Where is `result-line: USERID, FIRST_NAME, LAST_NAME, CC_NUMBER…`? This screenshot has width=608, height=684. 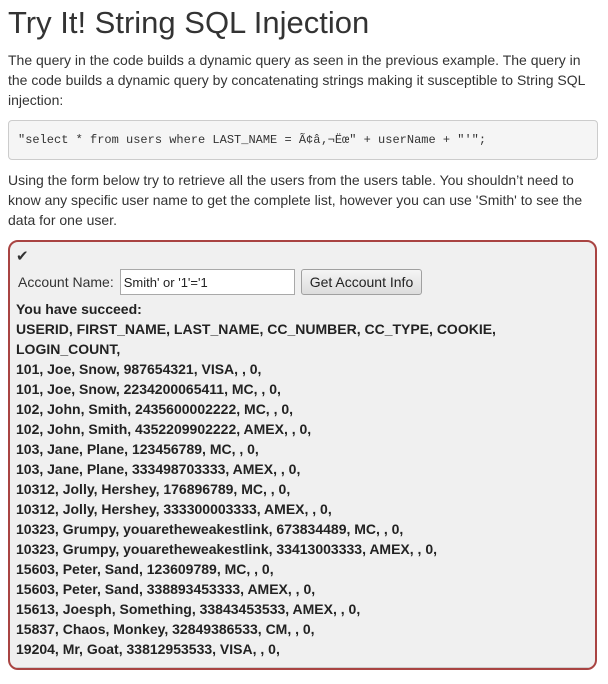 result-line: USERID, FIRST_NAME, LAST_NAME, CC_NUMBER… is located at coordinates (256, 329).